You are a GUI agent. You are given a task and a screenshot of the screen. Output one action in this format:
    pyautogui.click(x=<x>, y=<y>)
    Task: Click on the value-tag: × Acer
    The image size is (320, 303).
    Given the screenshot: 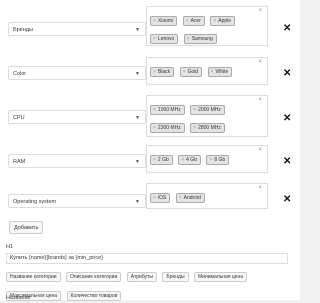 What is the action you would take?
    pyautogui.click(x=193, y=21)
    